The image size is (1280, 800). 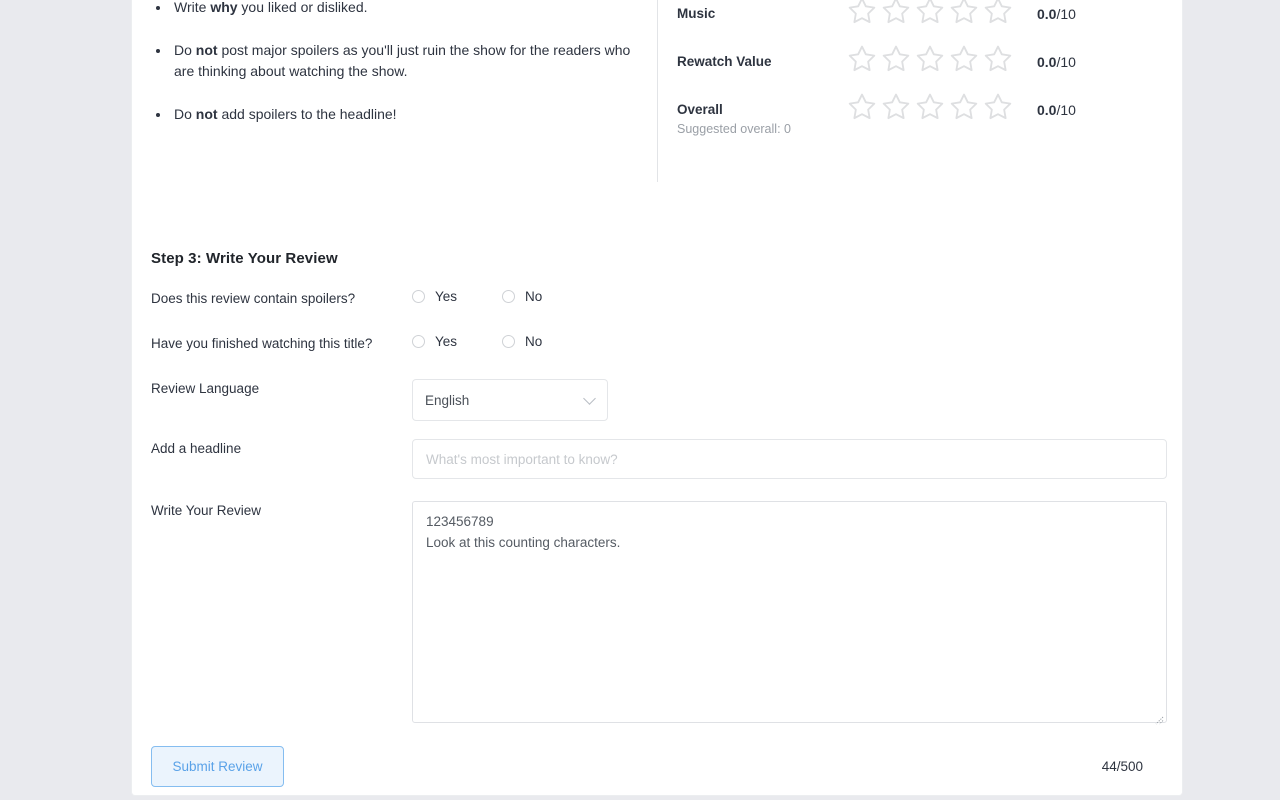 I want to click on finished-radio-yes: Yes, so click(x=434, y=341).